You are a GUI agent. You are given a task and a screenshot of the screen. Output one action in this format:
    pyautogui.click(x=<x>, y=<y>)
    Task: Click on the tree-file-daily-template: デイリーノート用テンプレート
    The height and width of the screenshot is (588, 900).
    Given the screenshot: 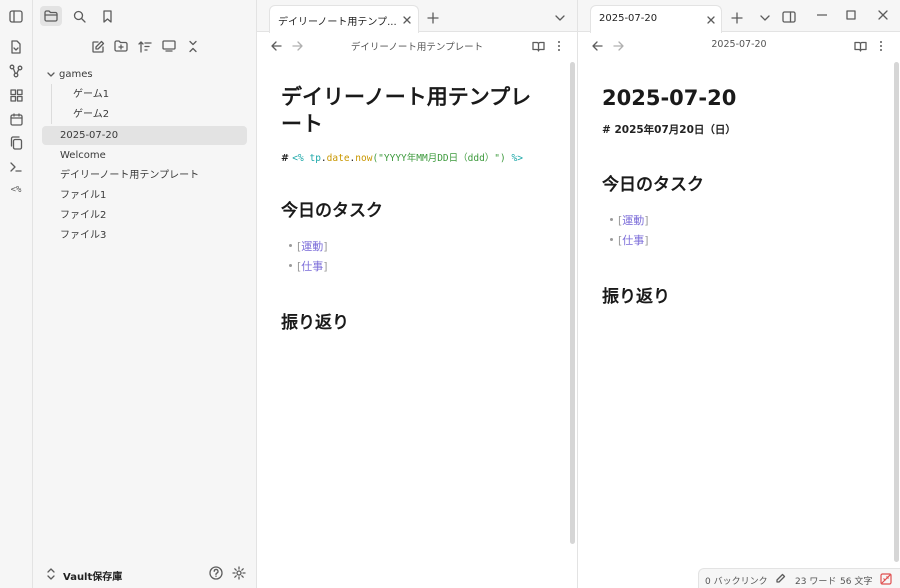 What is the action you would take?
    pyautogui.click(x=129, y=175)
    